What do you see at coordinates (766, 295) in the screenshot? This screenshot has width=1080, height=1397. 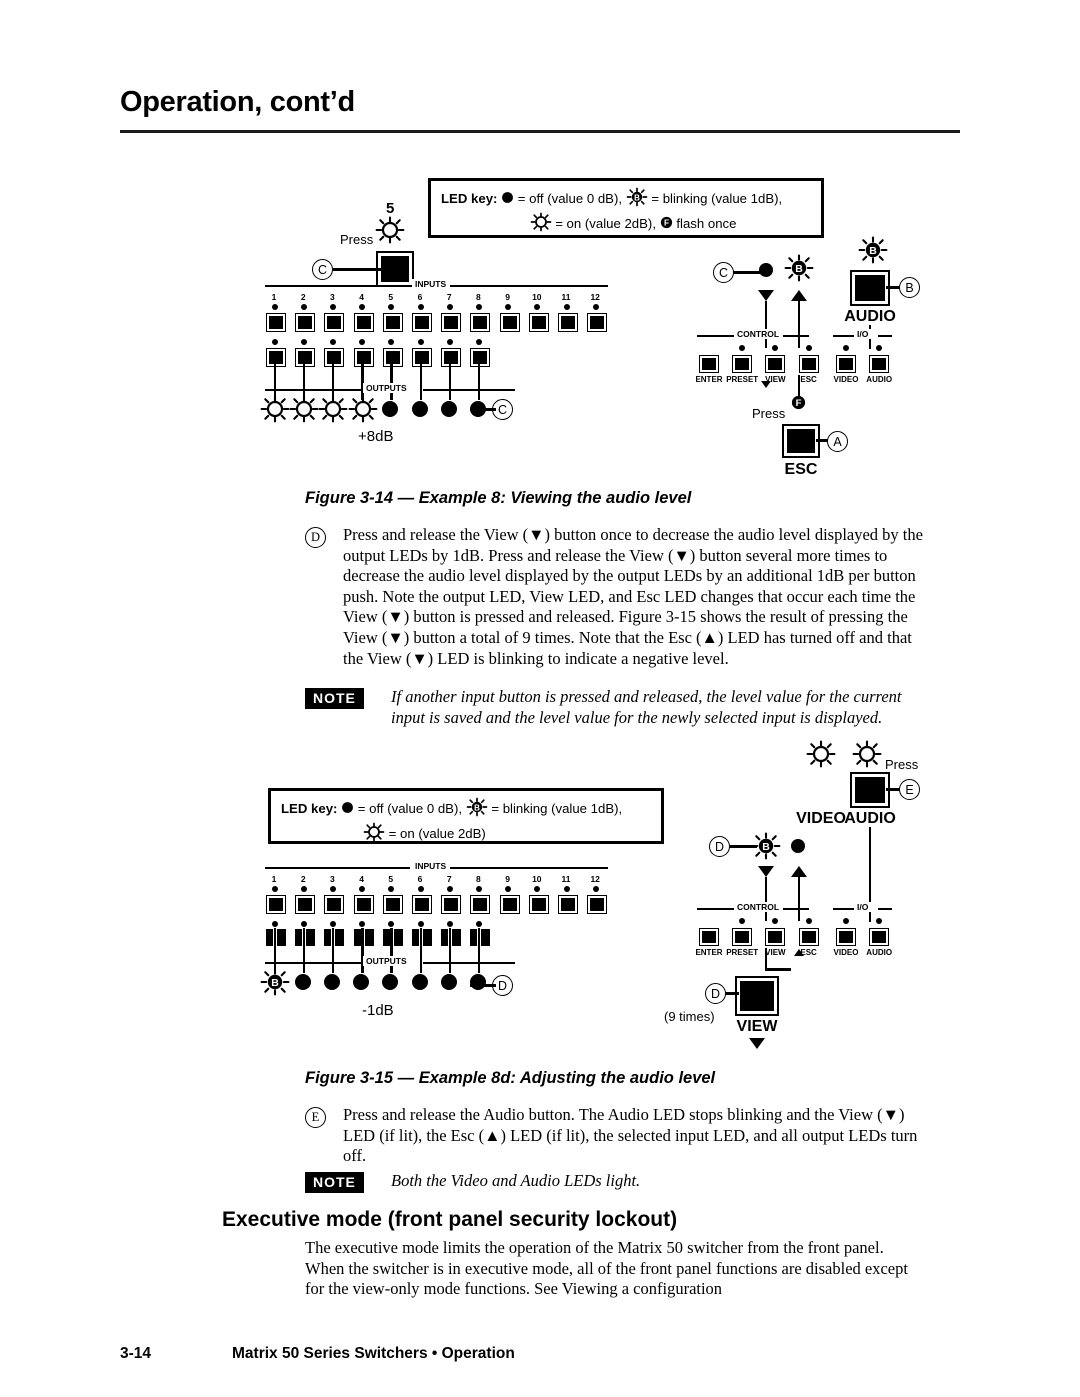 I see `down-arrow-icon` at bounding box center [766, 295].